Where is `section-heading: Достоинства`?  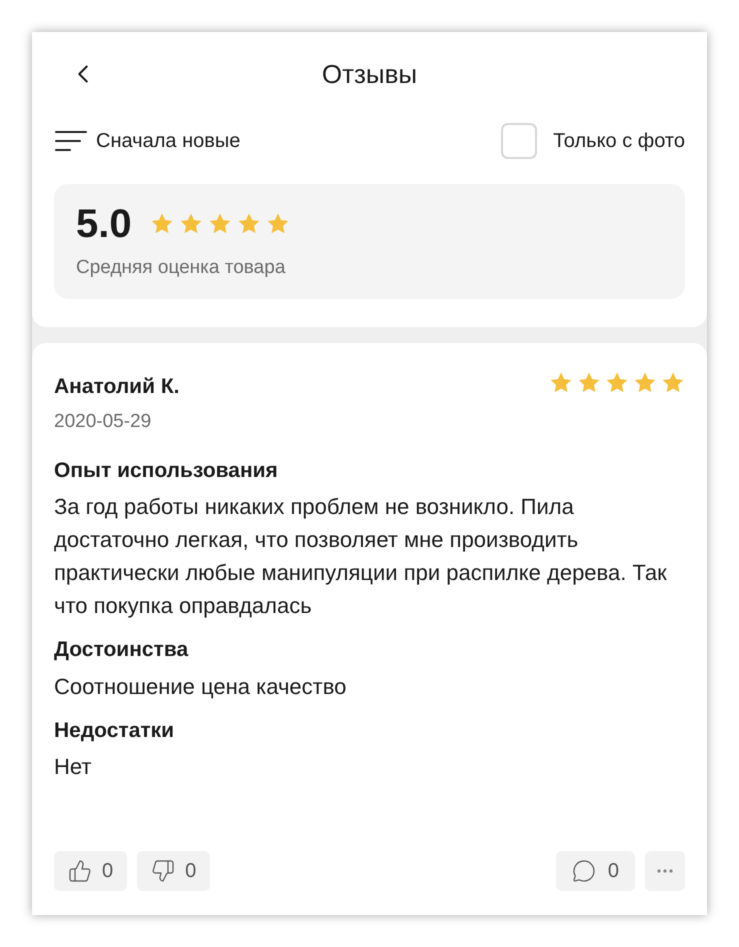
section-heading: Достоинства is located at coordinates (122, 650).